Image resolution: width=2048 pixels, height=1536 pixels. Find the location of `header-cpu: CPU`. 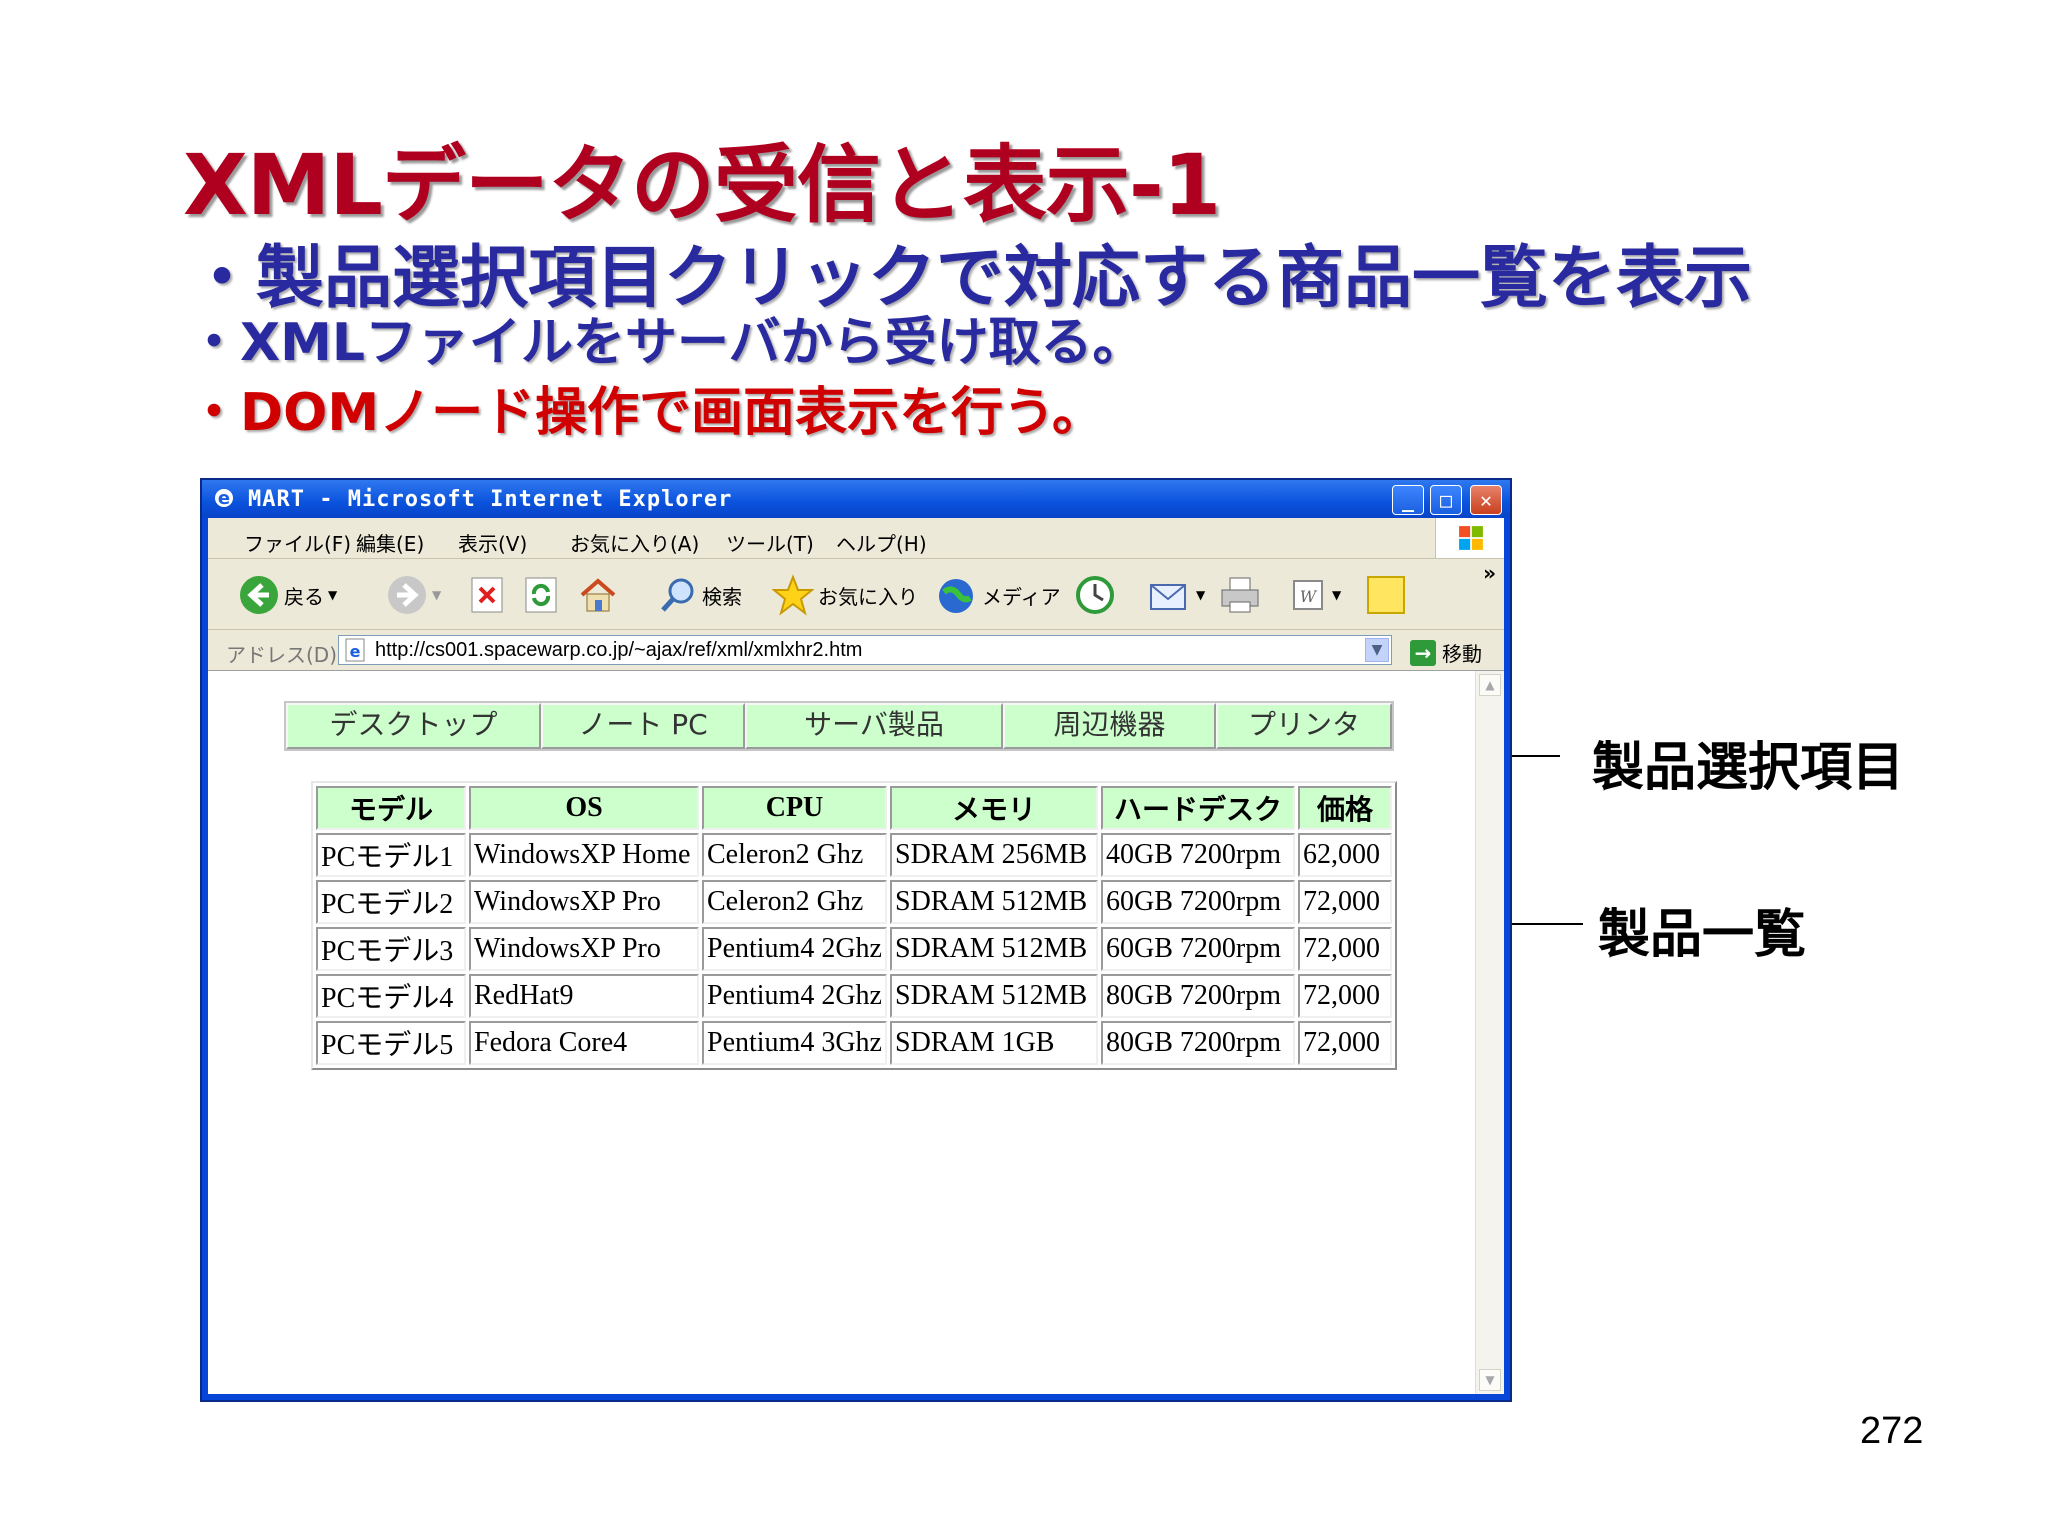

header-cpu: CPU is located at coordinates (794, 808).